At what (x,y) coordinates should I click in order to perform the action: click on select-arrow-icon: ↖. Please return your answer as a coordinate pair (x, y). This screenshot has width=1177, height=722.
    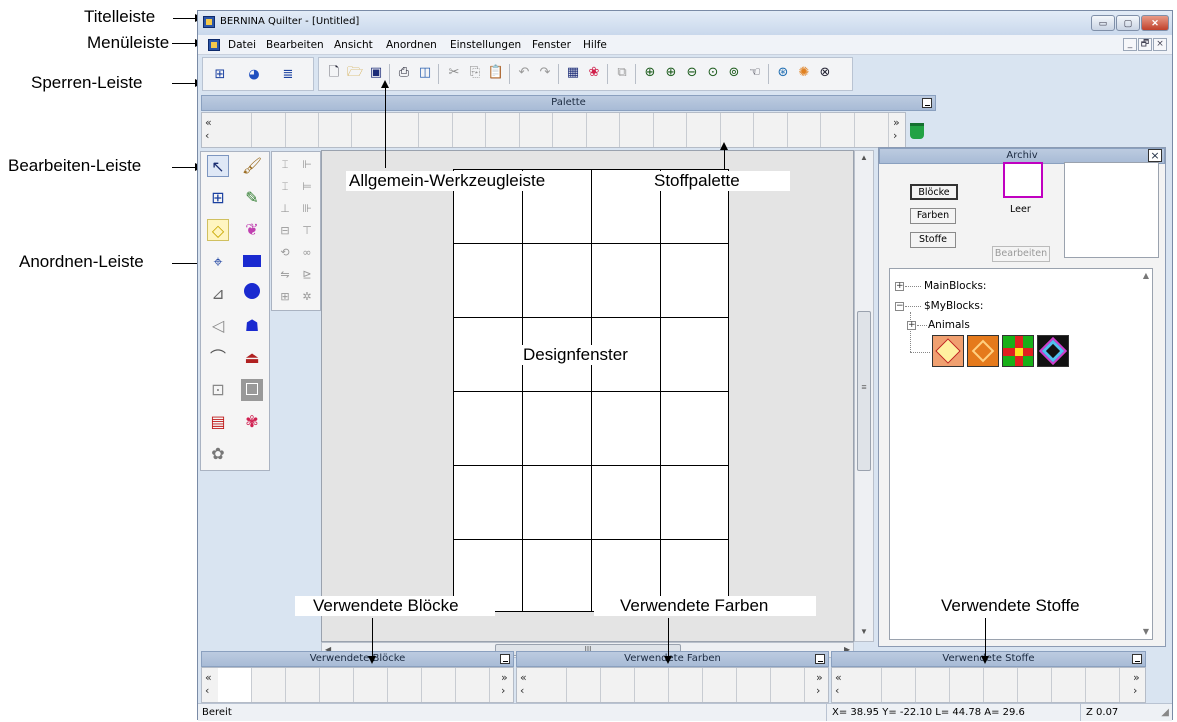
    Looking at the image, I should click on (218, 166).